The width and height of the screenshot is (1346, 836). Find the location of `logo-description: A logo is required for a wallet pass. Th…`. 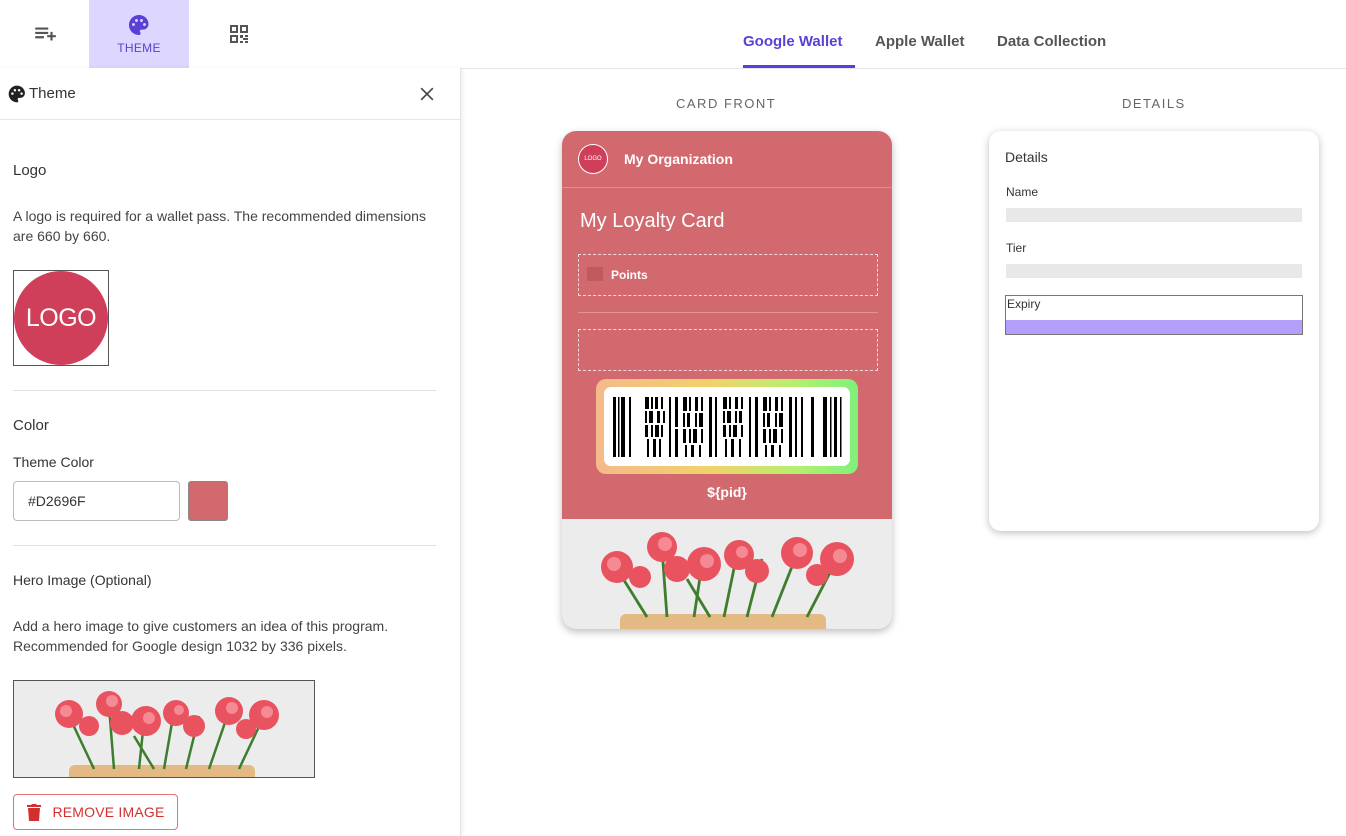

logo-description: A logo is required for a wallet pass. Th… is located at coordinates (219, 226).